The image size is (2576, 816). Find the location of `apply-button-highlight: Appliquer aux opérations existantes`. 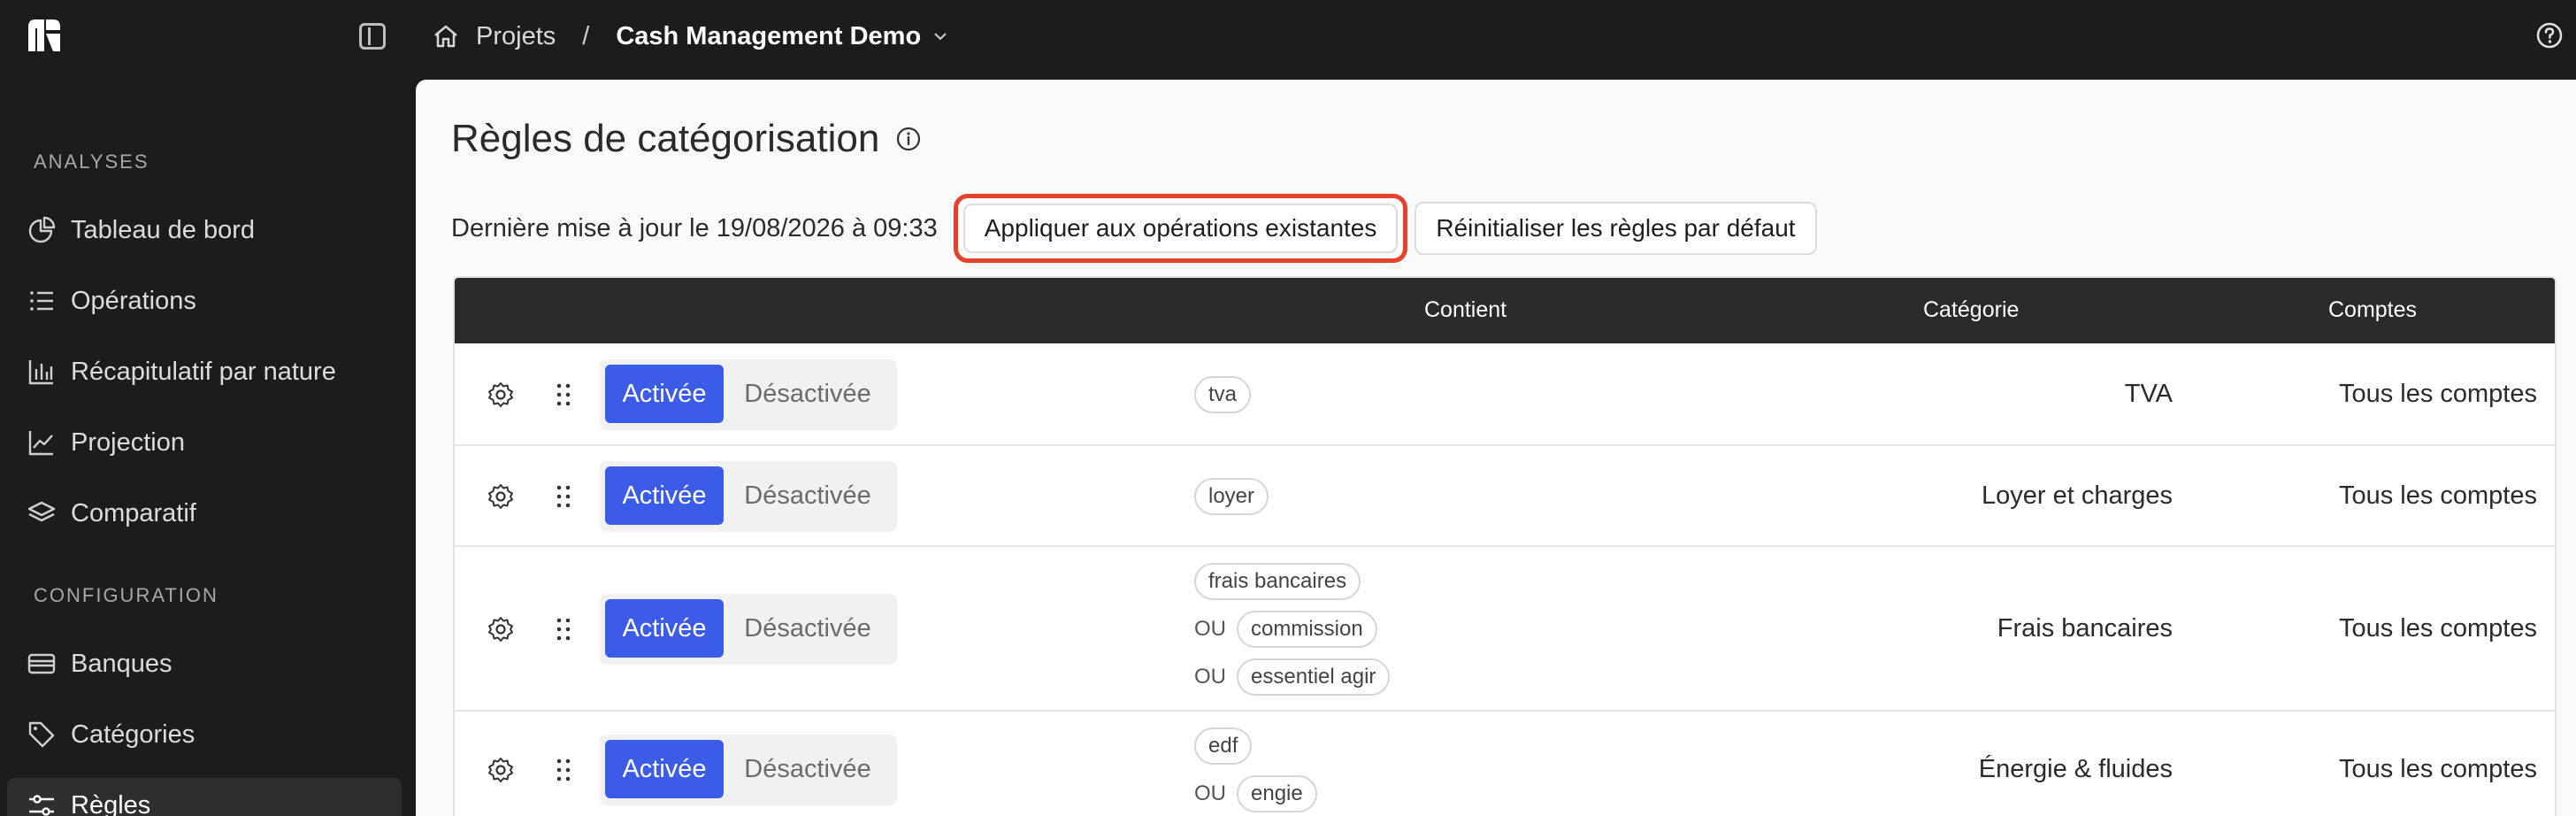

apply-button-highlight: Appliquer aux opérations existantes is located at coordinates (1180, 229).